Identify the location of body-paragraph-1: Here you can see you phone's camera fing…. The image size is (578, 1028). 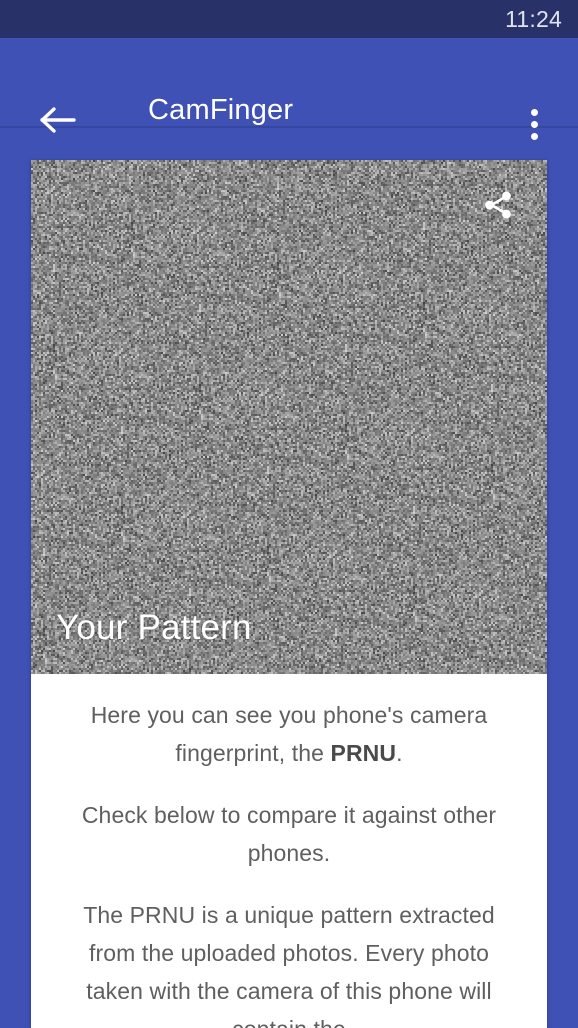
(289, 734).